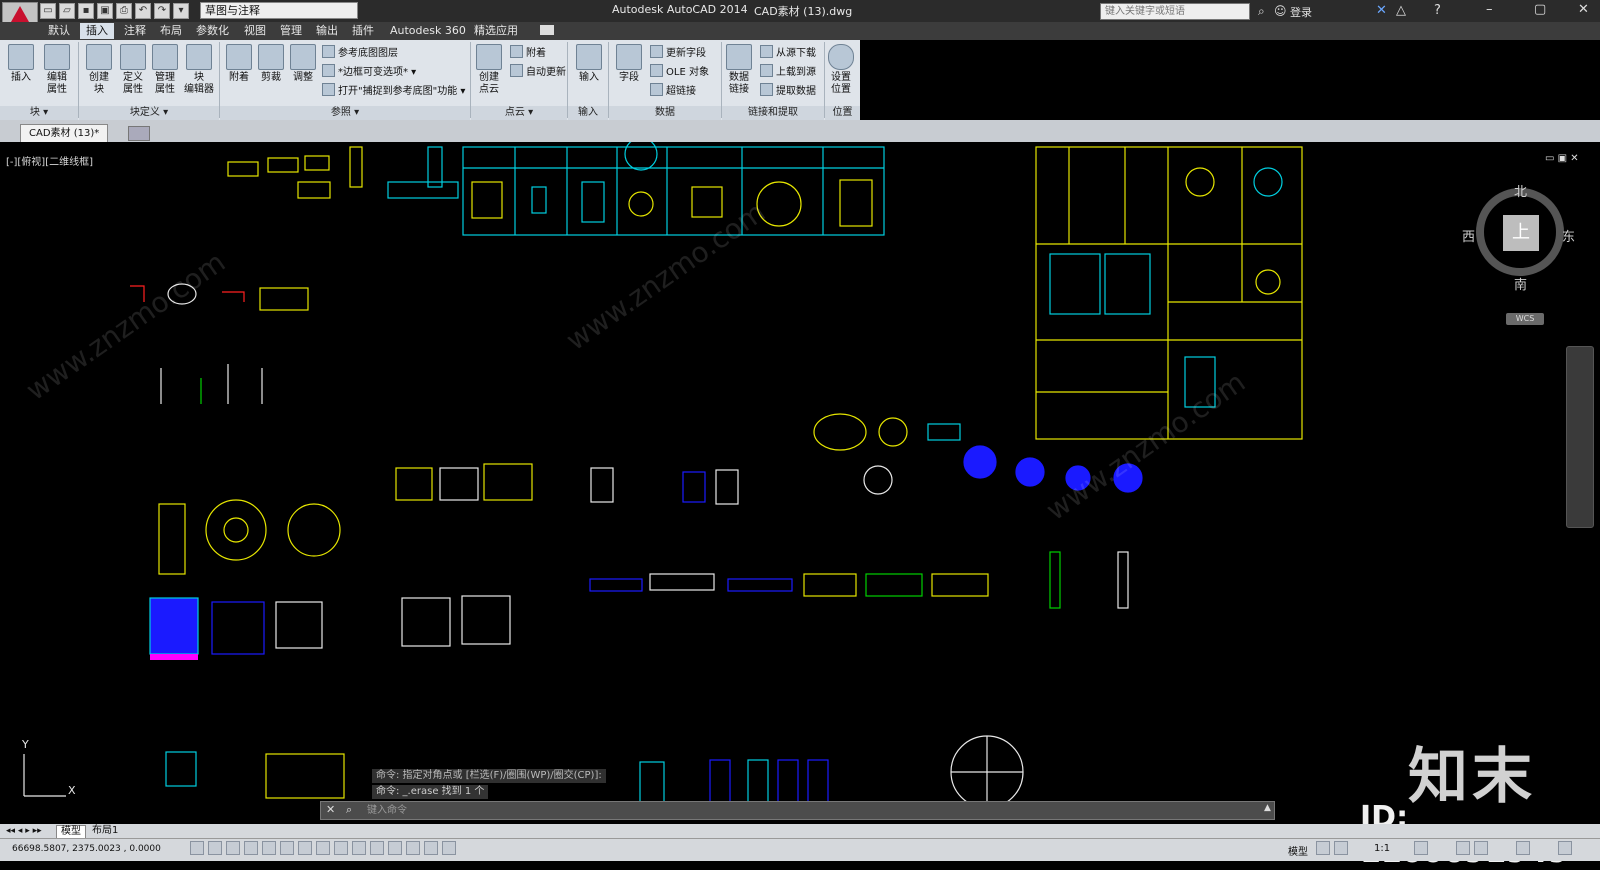 The height and width of the screenshot is (870, 1600). Describe the element at coordinates (171, 31) in the screenshot. I see `tab-layout: 布局` at that location.